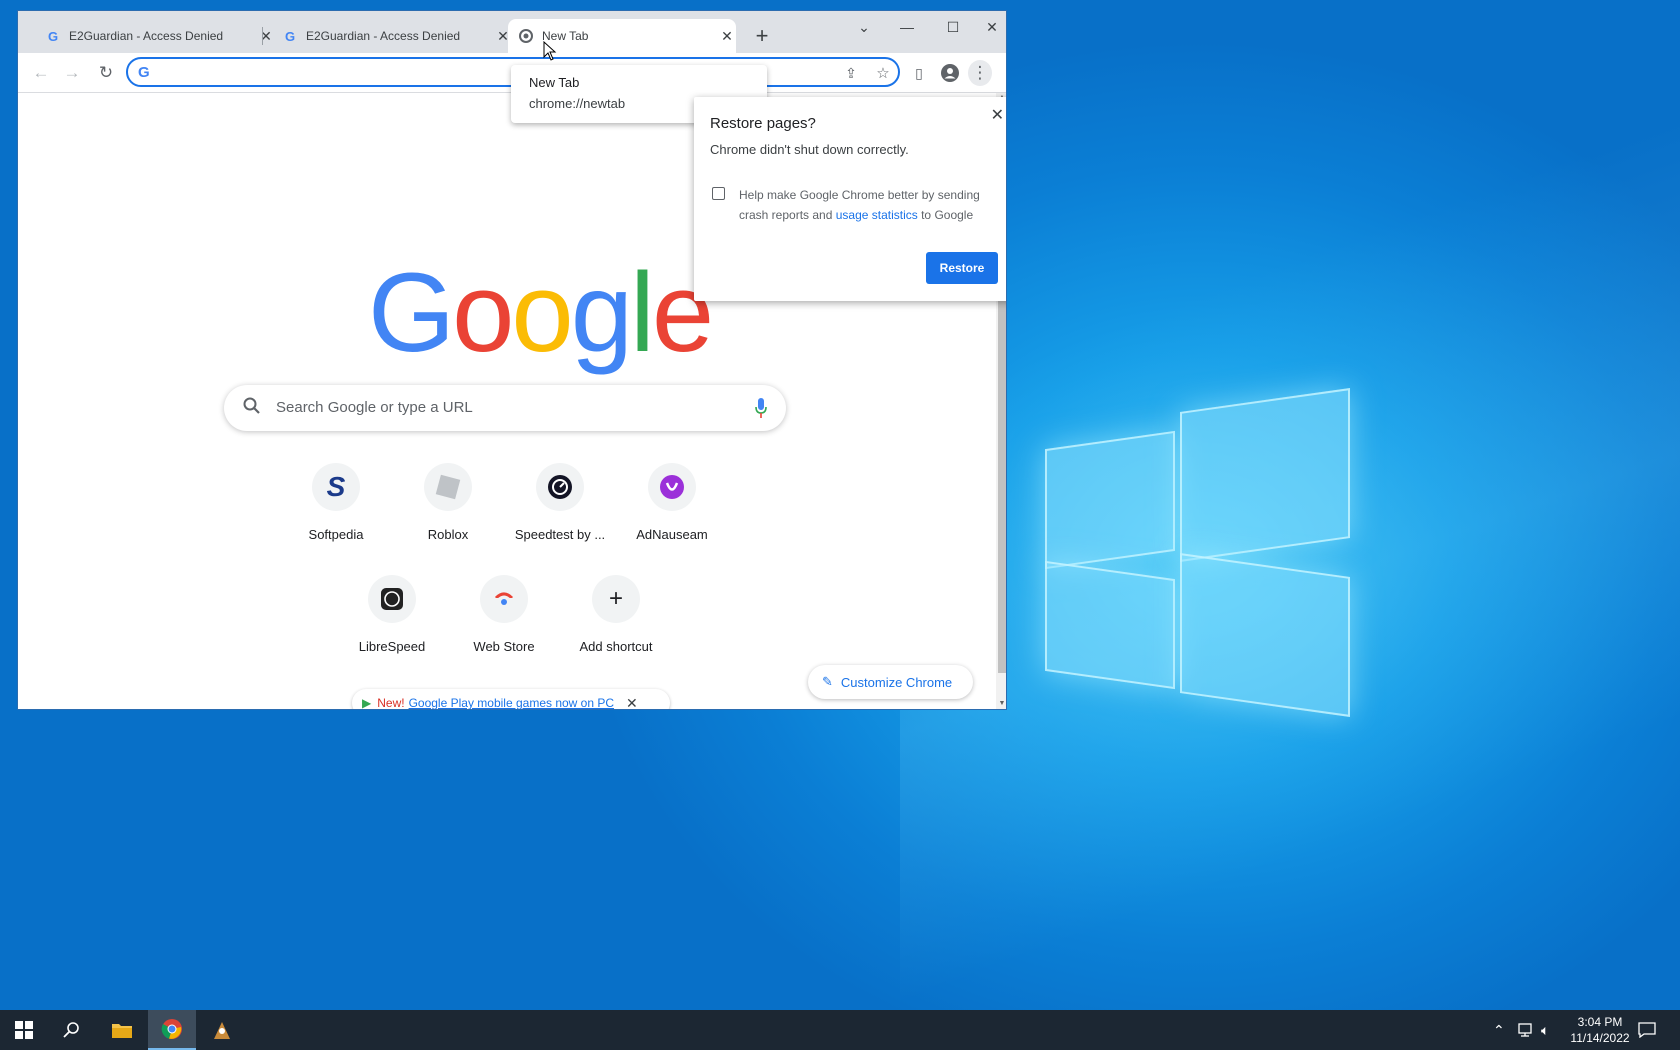 The image size is (1680, 1050). I want to click on hovercard-title: New Tab, so click(554, 82).